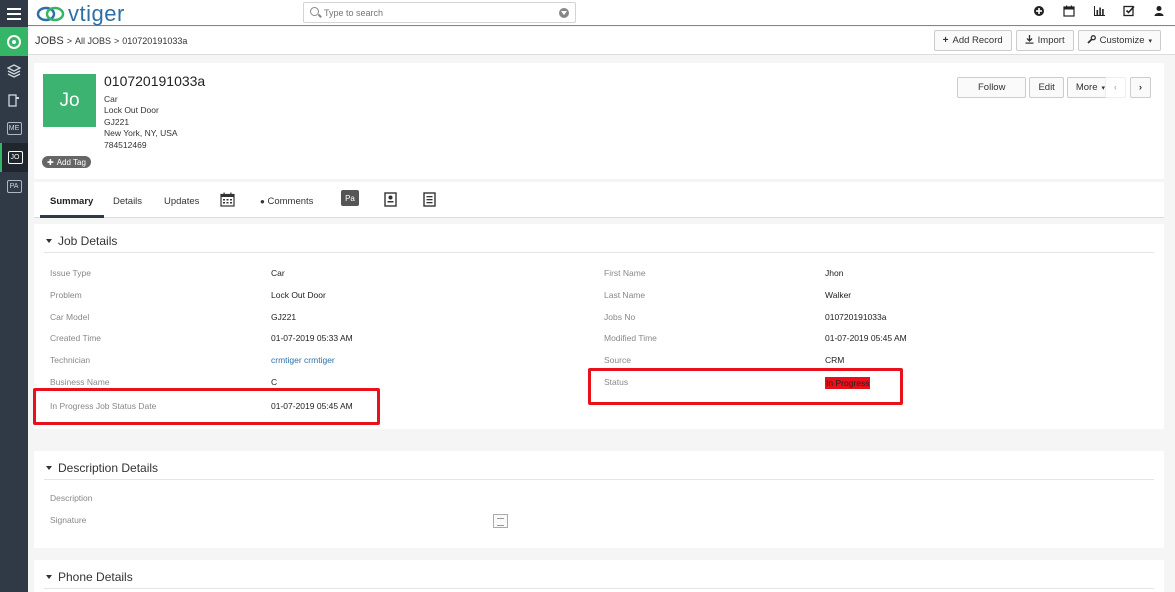  I want to click on record-line: Lock Out Door, so click(131, 110).